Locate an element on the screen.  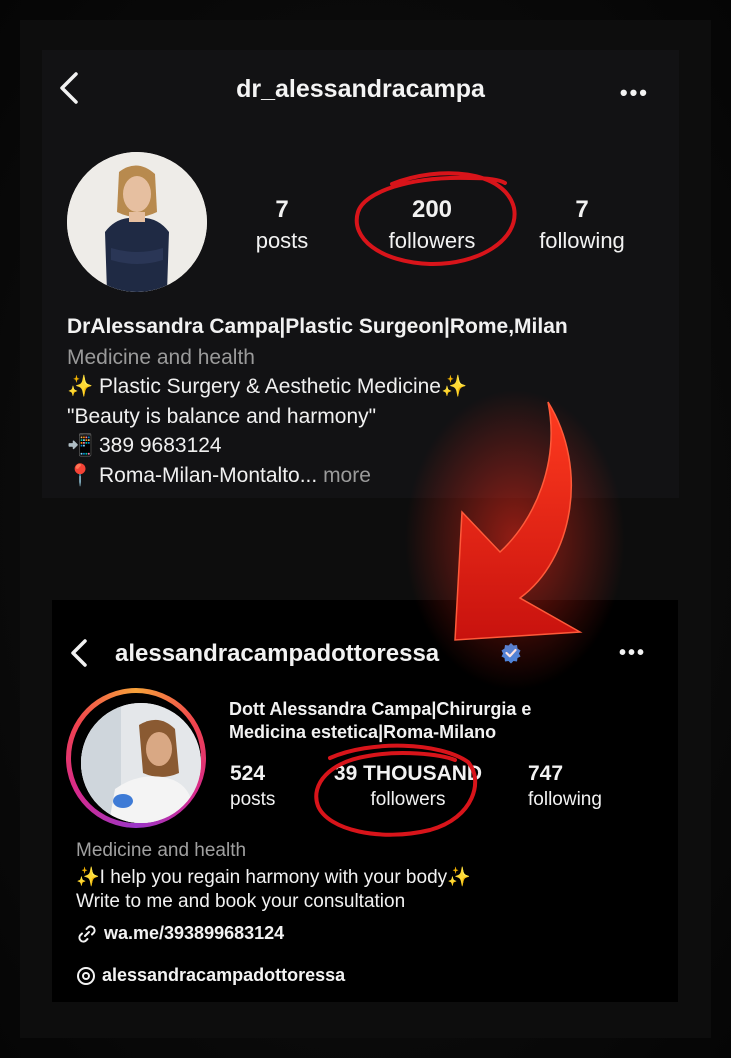
bio-line: ✨ Plastic Surgery & Aesthetic Medicine✨ is located at coordinates (267, 386).